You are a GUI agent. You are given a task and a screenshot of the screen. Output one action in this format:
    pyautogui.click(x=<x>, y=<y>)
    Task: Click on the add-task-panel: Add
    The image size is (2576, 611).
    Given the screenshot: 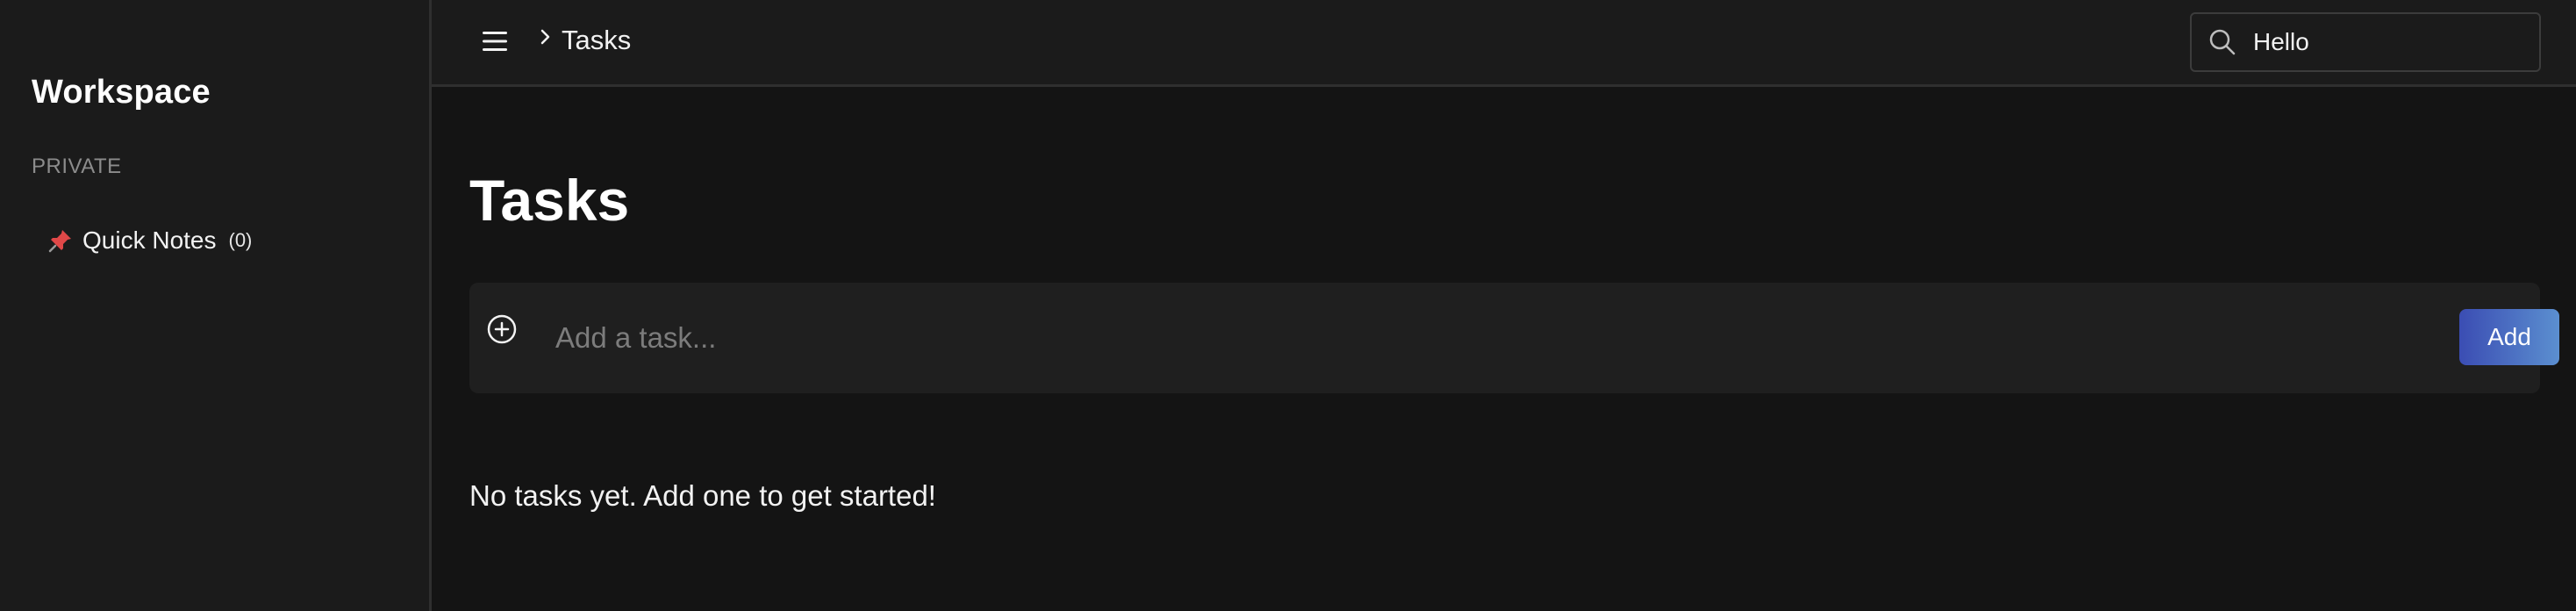 What is the action you would take?
    pyautogui.click(x=1514, y=338)
    